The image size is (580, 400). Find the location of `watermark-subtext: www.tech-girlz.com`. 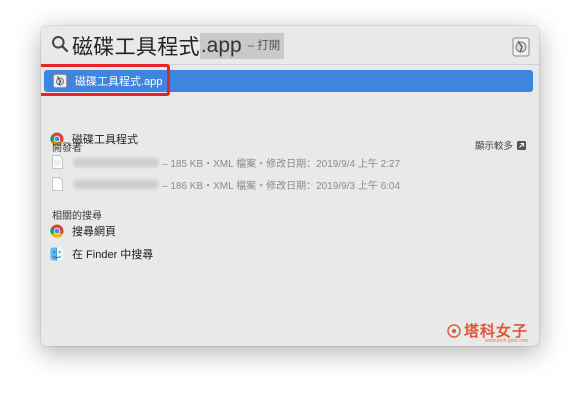

watermark-subtext: www.tech-girlz.com is located at coordinates (506, 341).